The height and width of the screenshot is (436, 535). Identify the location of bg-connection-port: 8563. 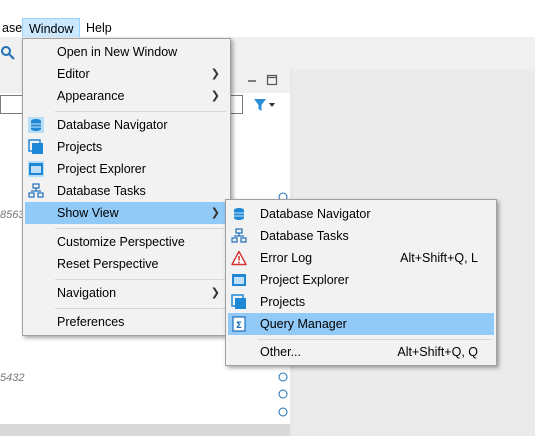
(12, 215).